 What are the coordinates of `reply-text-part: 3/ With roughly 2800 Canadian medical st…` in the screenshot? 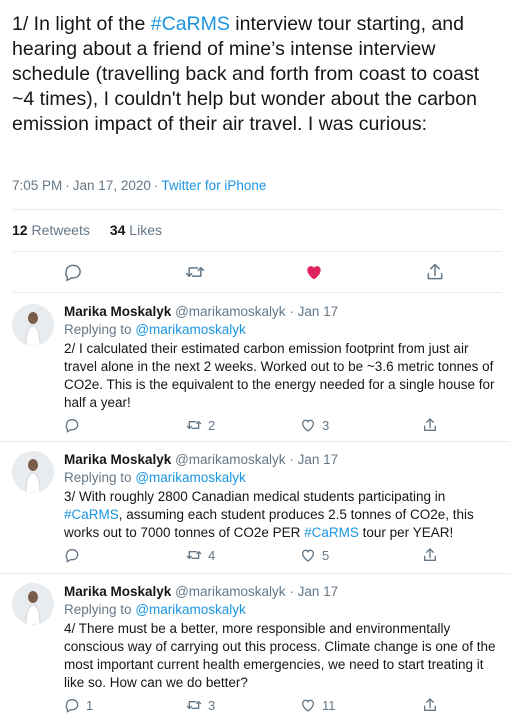 It's located at (255, 496).